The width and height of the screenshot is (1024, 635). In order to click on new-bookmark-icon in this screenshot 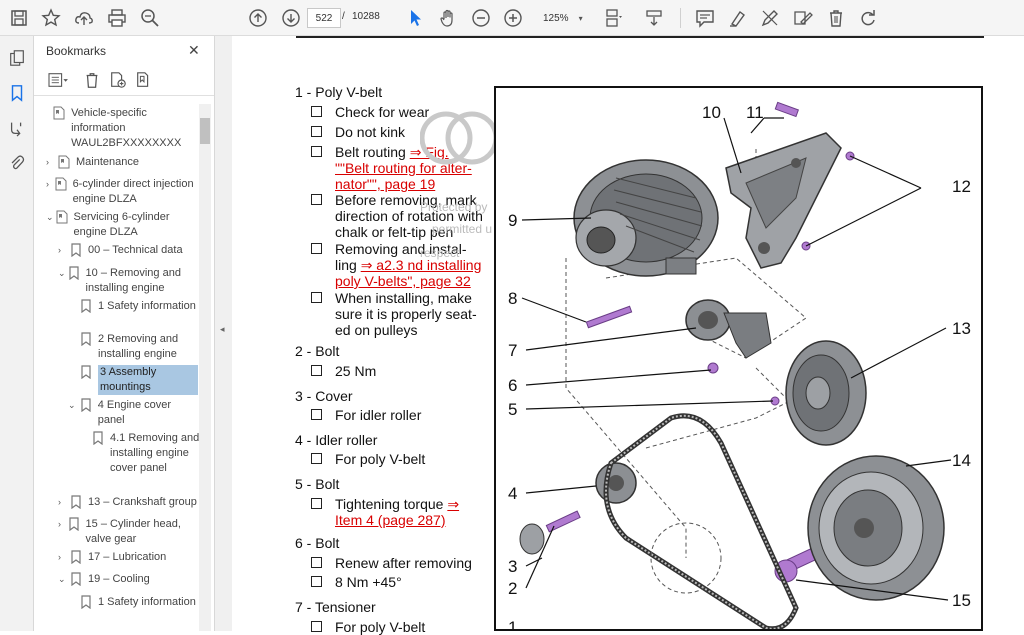, I will do `click(118, 80)`.